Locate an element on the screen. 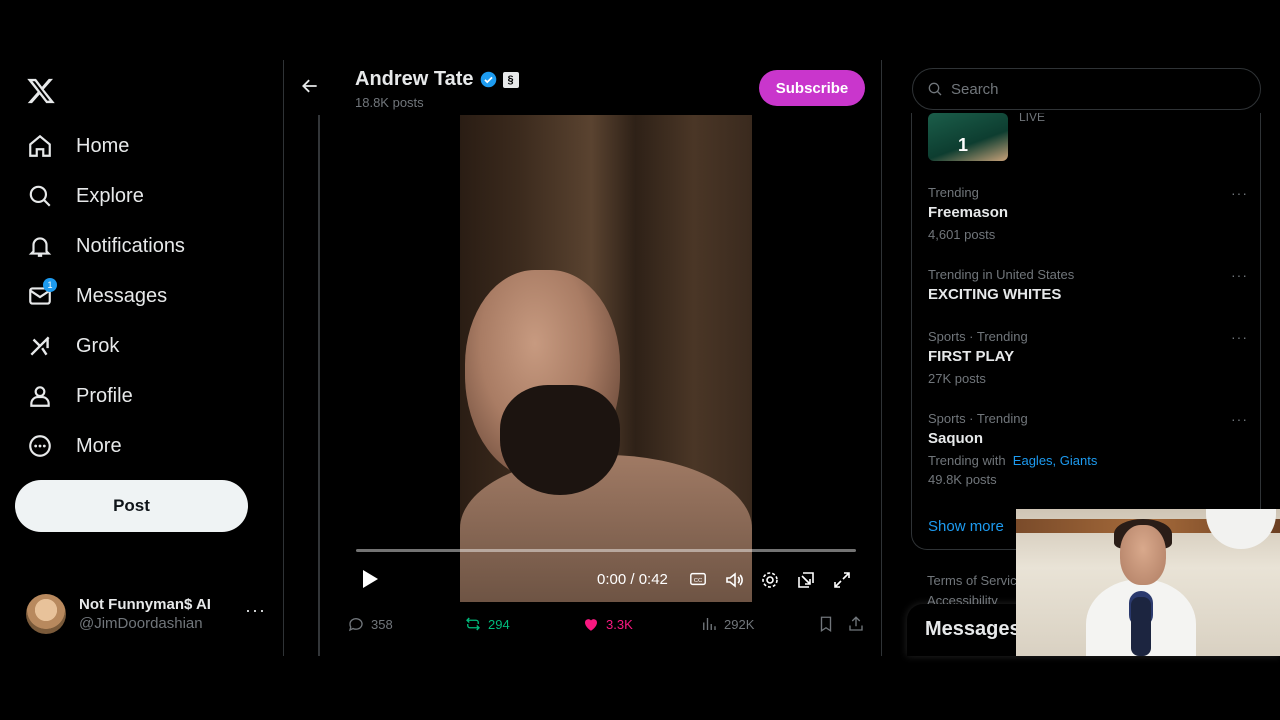 Image resolution: width=1280 pixels, height=720 pixels. nav-explore: Explore is located at coordinates (85, 196).